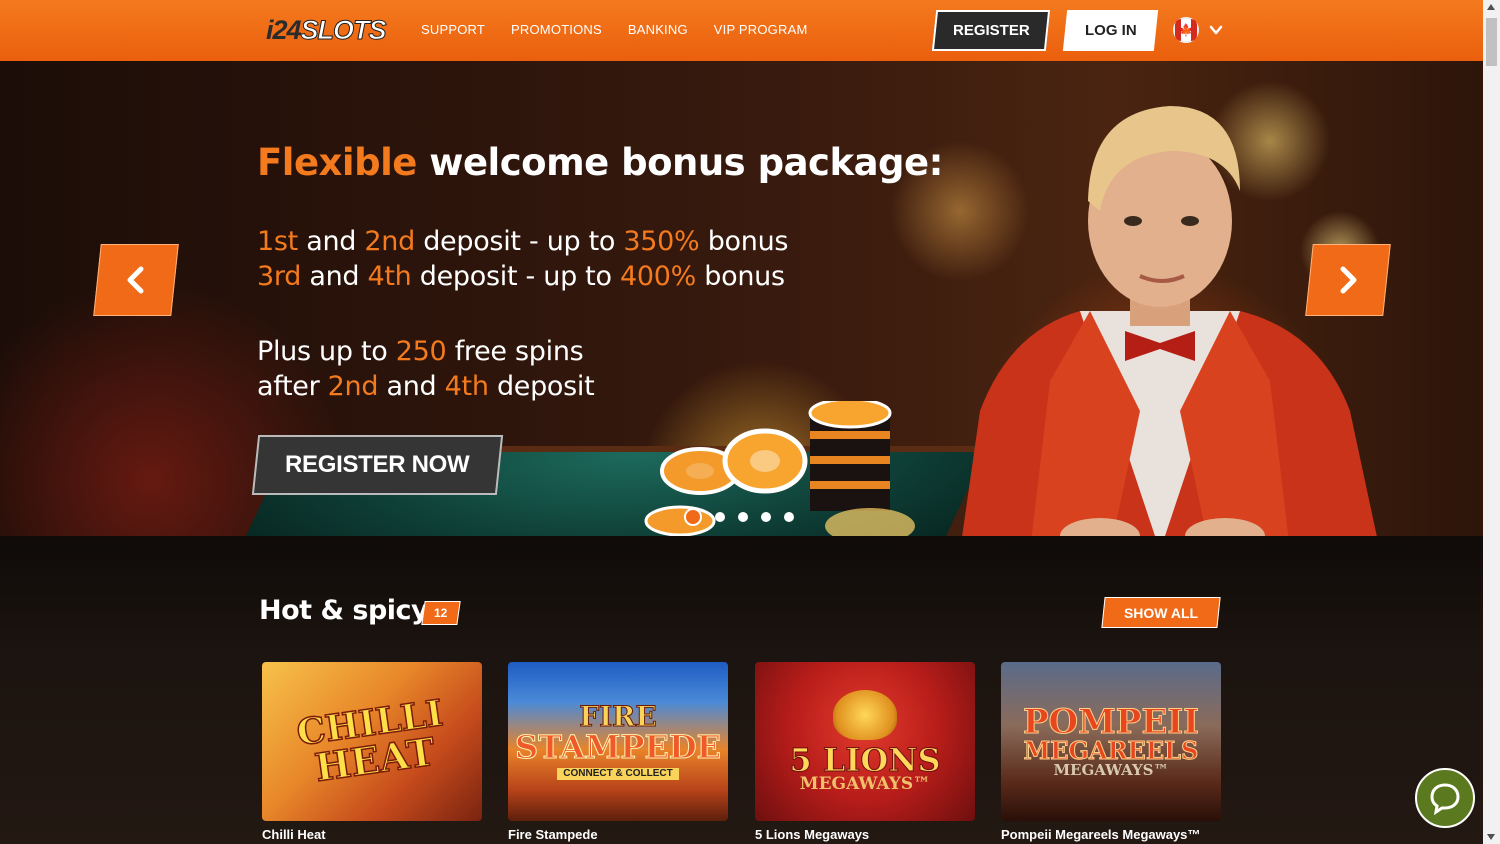 The height and width of the screenshot is (844, 1500). What do you see at coordinates (277, 241) in the screenshot?
I see `offer-text: 1st` at bounding box center [277, 241].